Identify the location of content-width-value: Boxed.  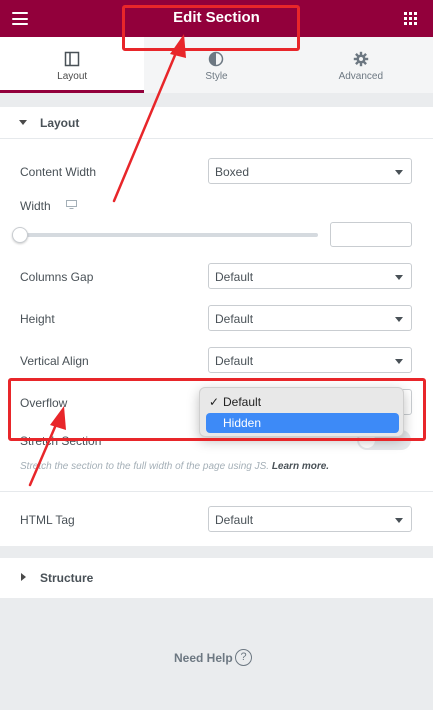
(232, 172).